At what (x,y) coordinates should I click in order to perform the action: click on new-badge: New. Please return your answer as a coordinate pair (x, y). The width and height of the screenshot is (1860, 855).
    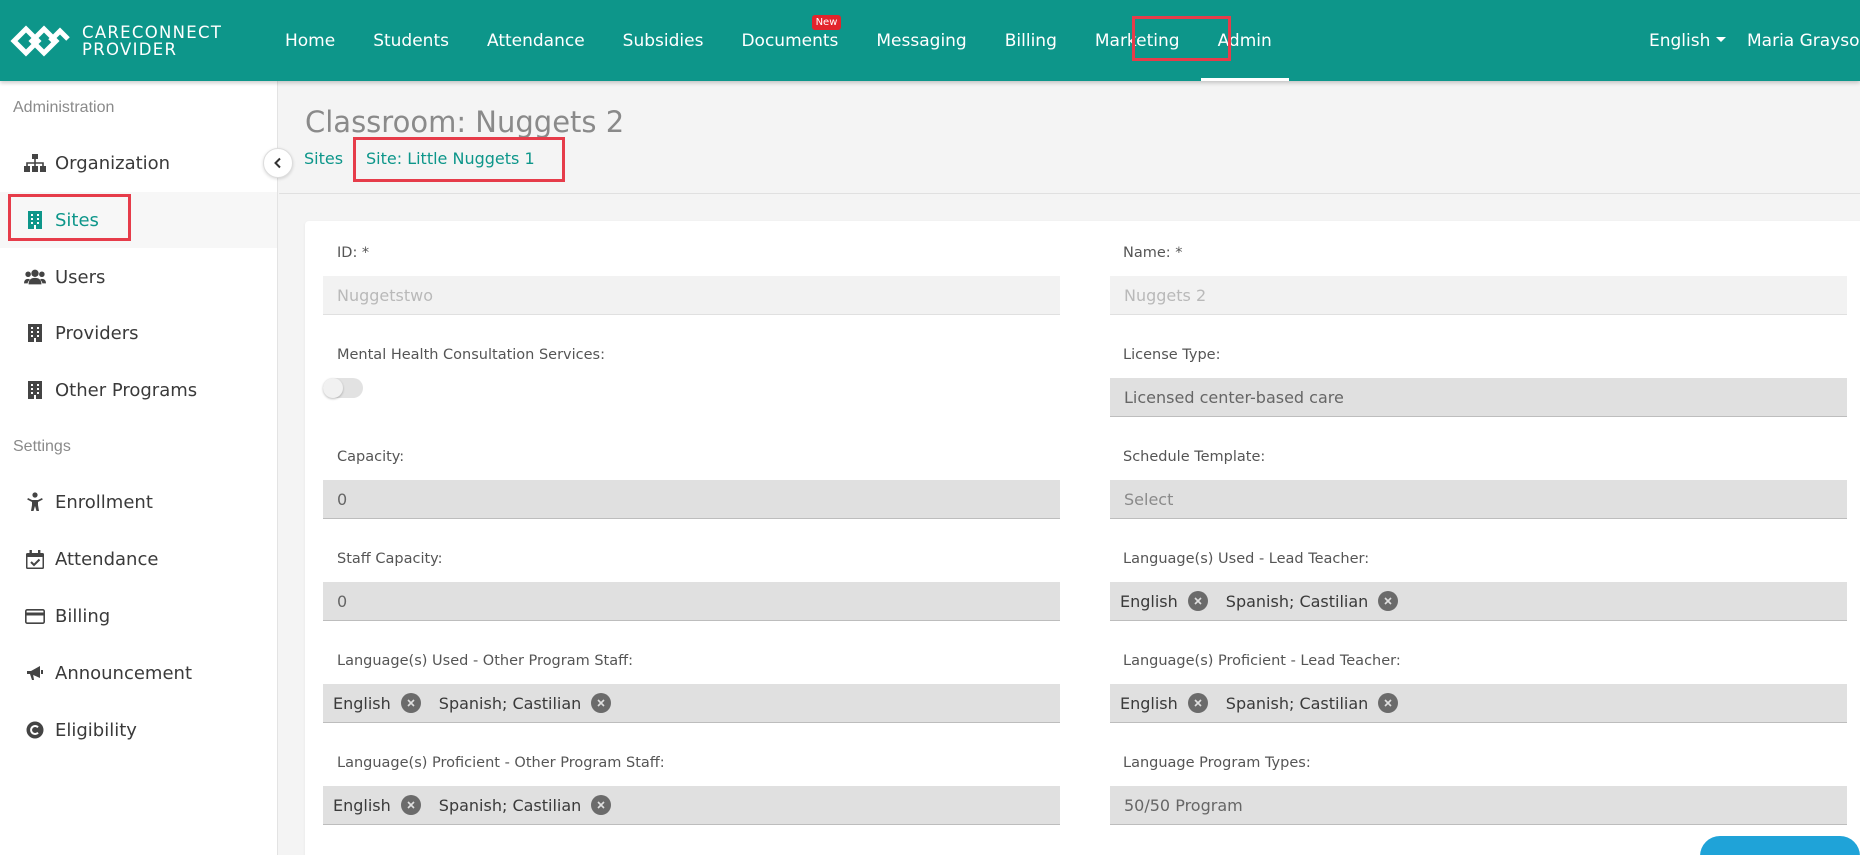
    Looking at the image, I should click on (826, 22).